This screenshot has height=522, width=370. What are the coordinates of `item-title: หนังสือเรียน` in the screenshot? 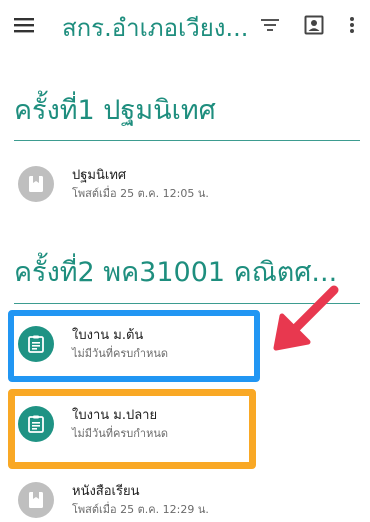 It's located at (106, 491).